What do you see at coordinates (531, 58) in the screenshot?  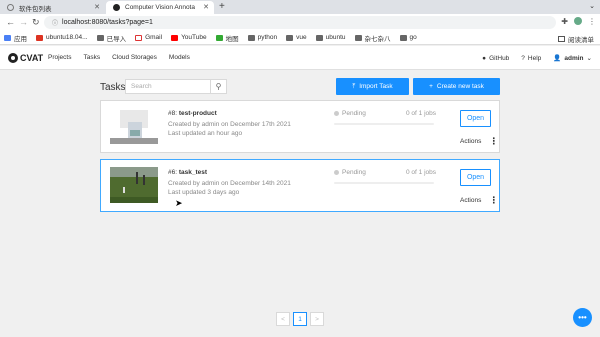 I see `help-link: ? Help` at bounding box center [531, 58].